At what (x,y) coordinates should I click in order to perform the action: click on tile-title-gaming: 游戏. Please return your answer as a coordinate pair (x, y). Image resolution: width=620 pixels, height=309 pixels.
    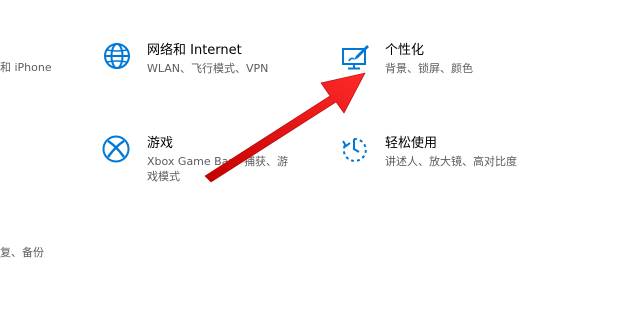
    Looking at the image, I should click on (160, 143).